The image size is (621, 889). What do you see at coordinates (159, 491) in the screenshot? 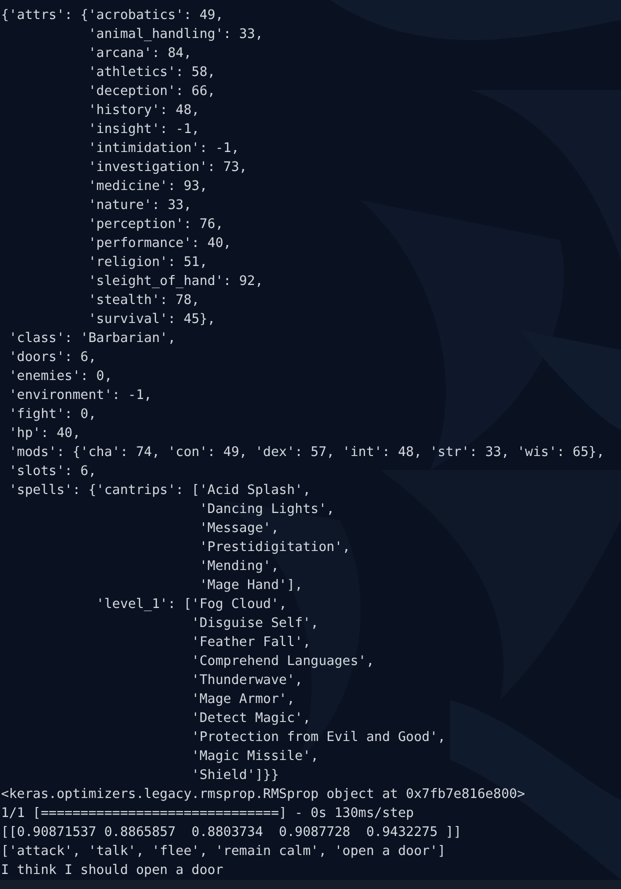
I see `terminal-line: 'spells': {'cantrips': ['Acid Splash',` at bounding box center [159, 491].